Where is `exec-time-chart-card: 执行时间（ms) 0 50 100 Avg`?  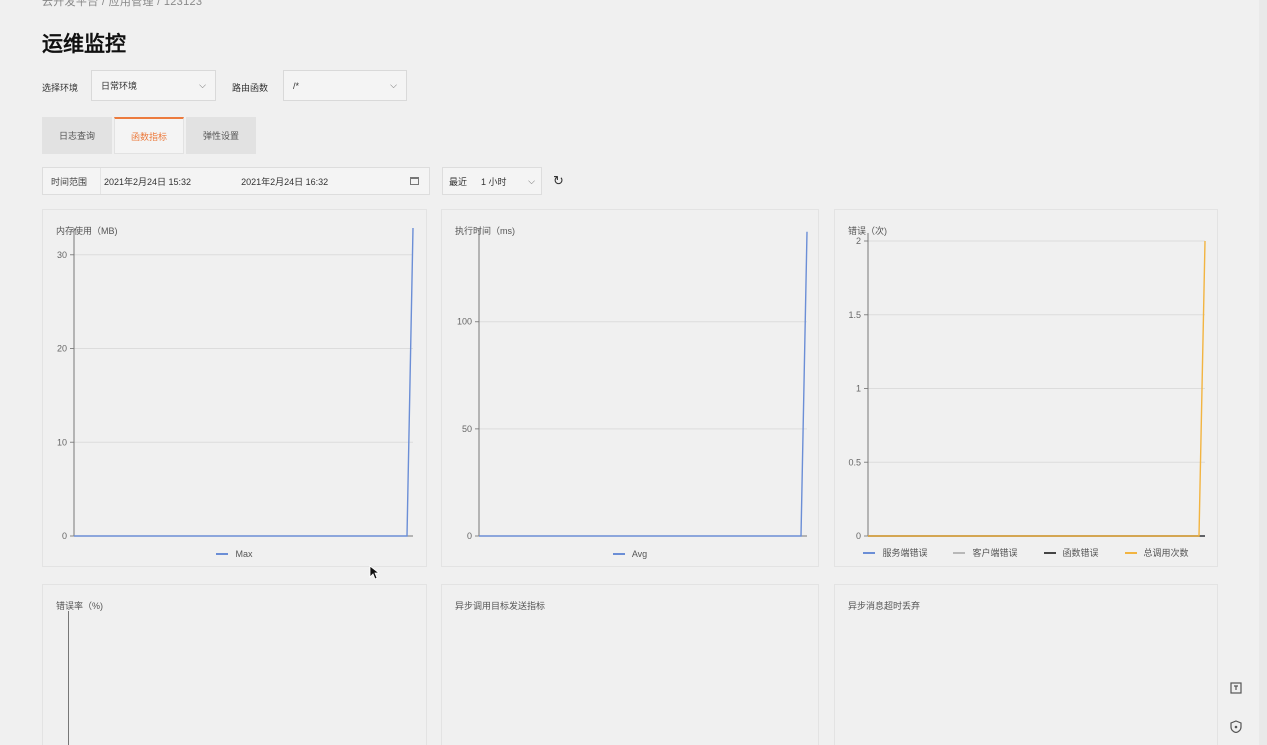 exec-time-chart-card: 执行时间（ms) 0 50 100 Avg is located at coordinates (630, 388).